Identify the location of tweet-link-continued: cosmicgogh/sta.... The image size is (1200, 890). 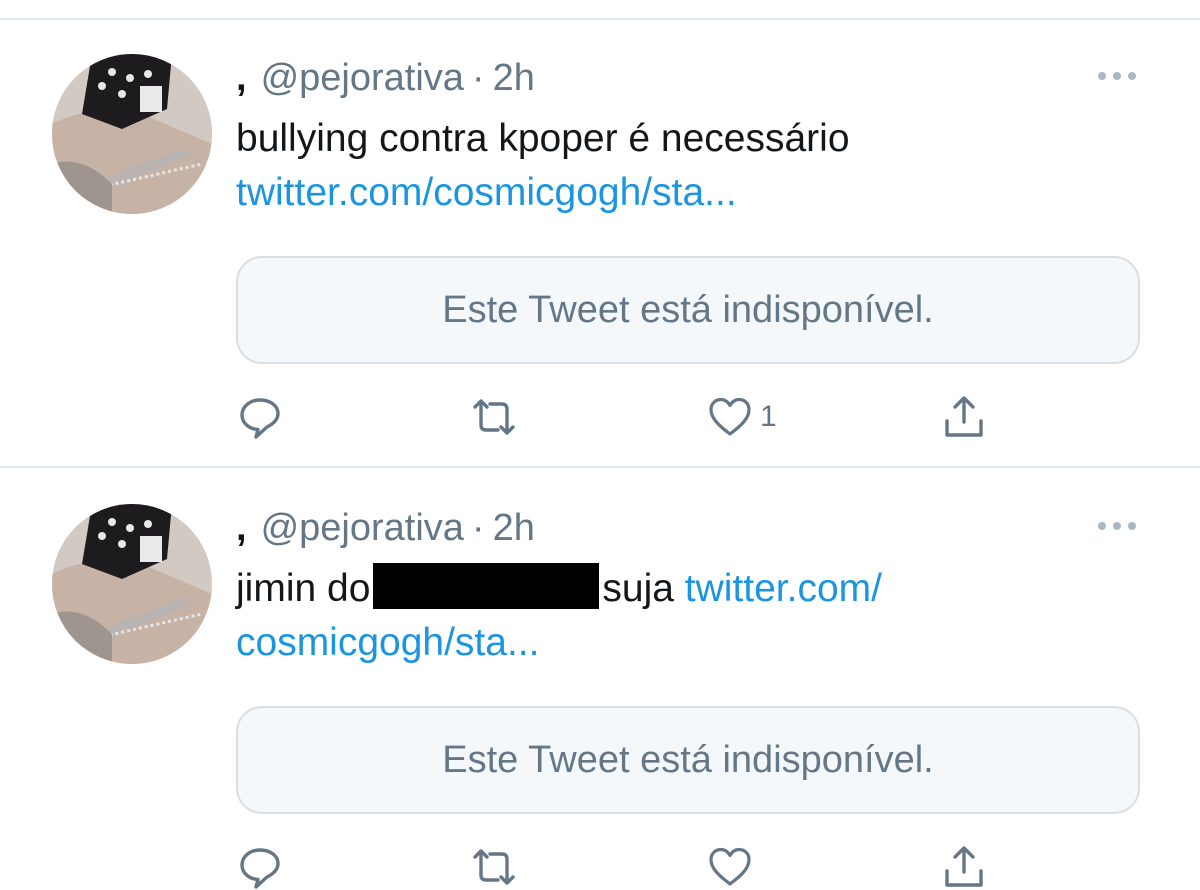
(387, 642).